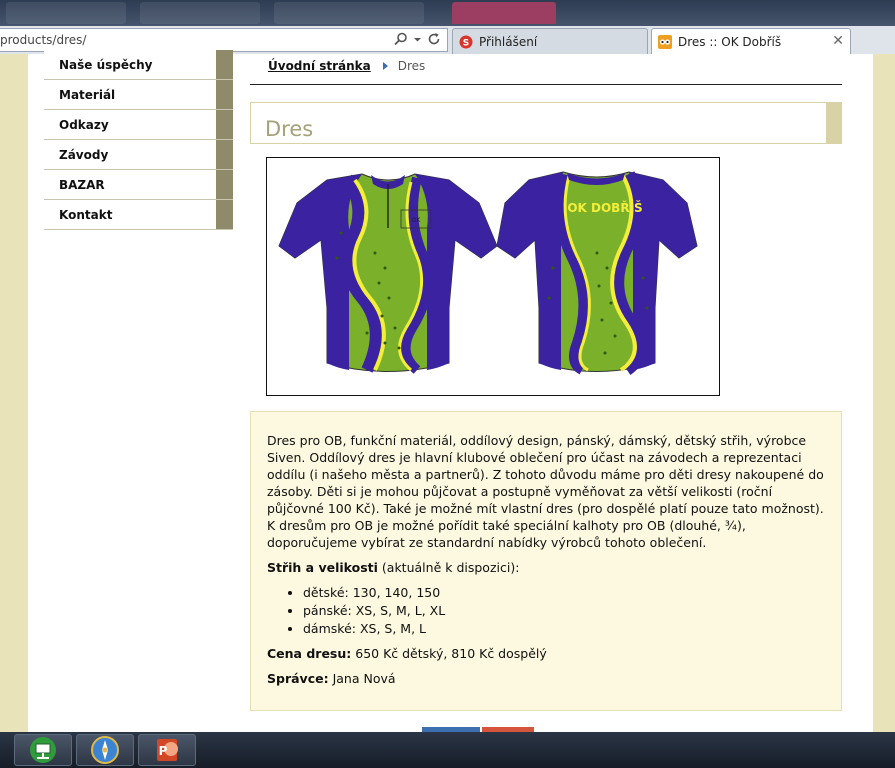  Describe the element at coordinates (319, 66) in the screenshot. I see `breadcrumb-home-link: Úvodní stránka` at that location.